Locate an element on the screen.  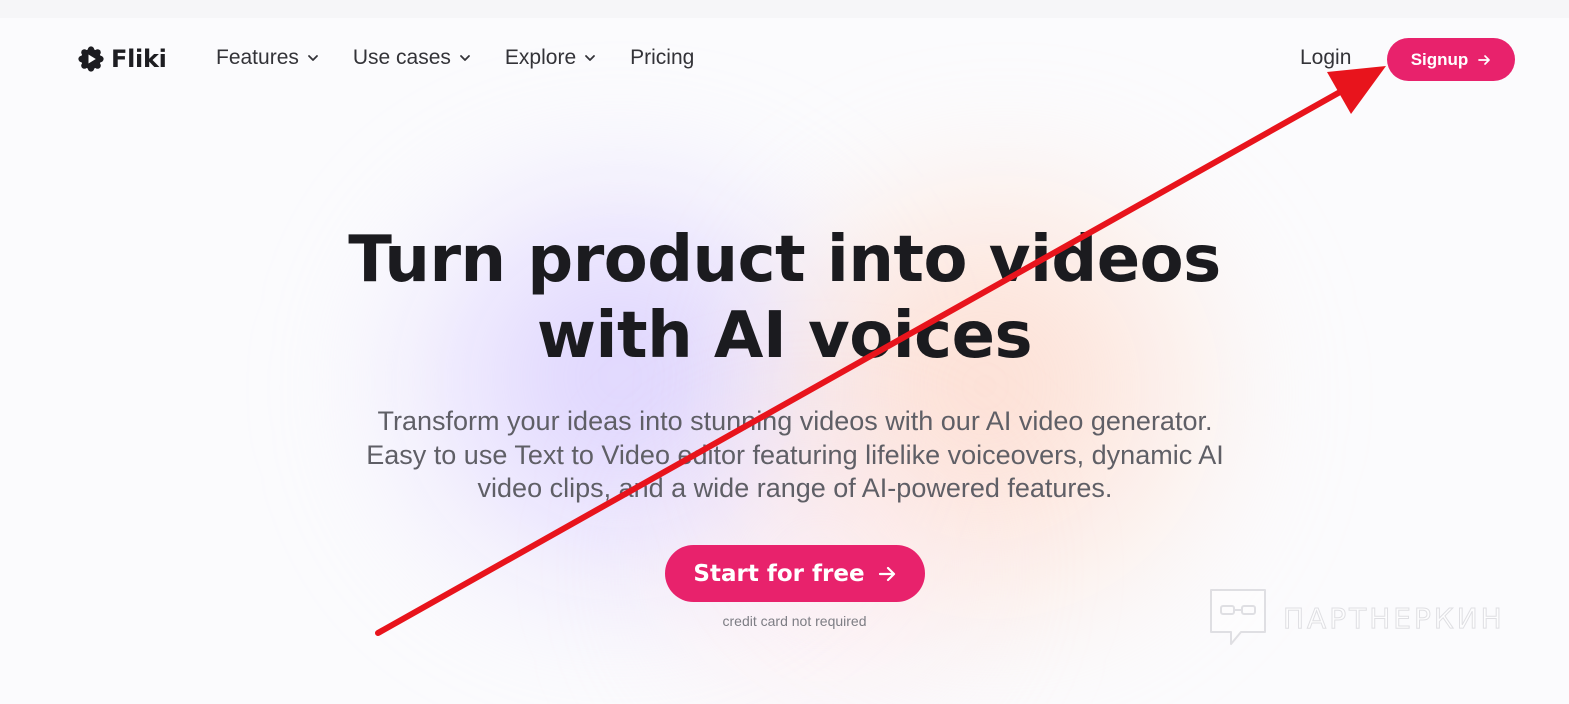
signup-button: Signup is located at coordinates (1451, 59).